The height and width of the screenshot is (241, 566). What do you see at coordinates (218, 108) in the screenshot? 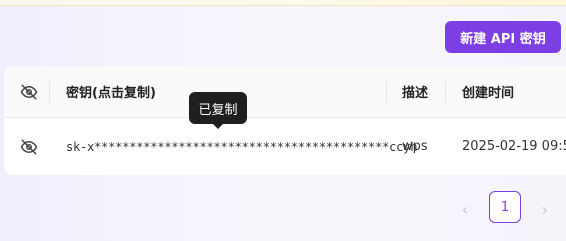
I see `copied-tooltip: 已复制` at bounding box center [218, 108].